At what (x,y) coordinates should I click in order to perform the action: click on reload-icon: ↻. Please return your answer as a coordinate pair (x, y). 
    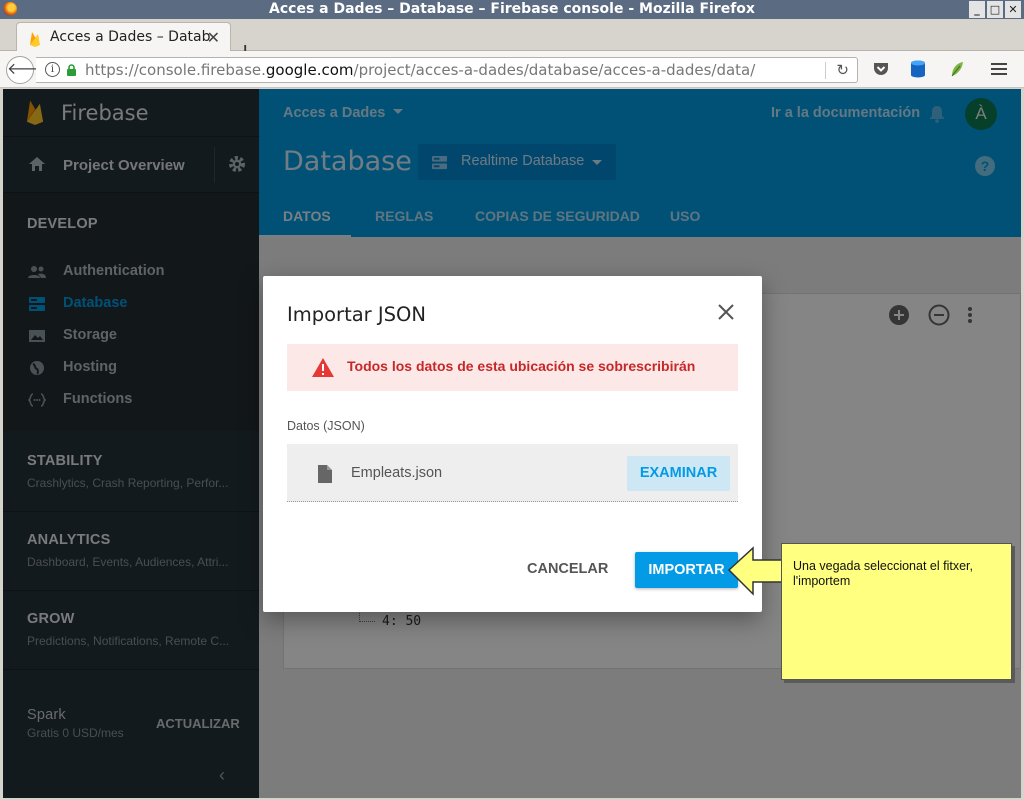
    Looking at the image, I should click on (842, 70).